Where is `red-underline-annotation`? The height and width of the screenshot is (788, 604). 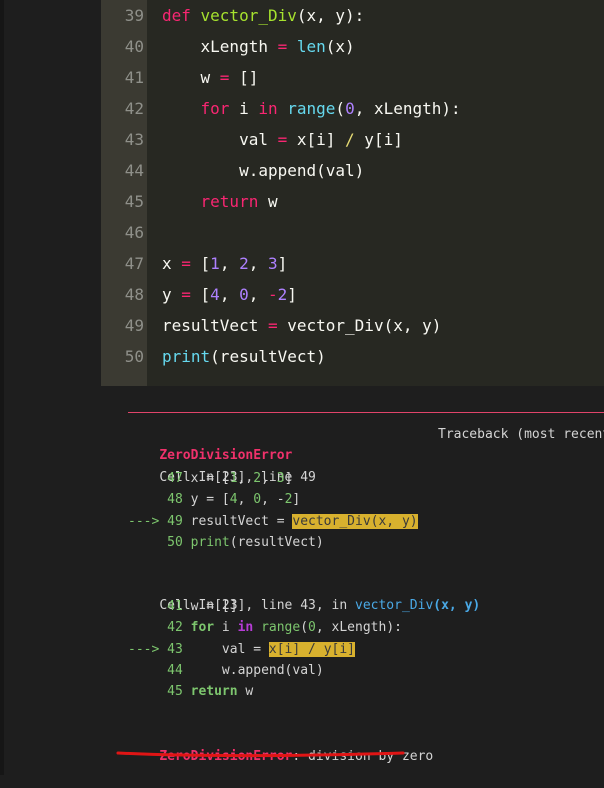 red-underline-annotation is located at coordinates (260, 754).